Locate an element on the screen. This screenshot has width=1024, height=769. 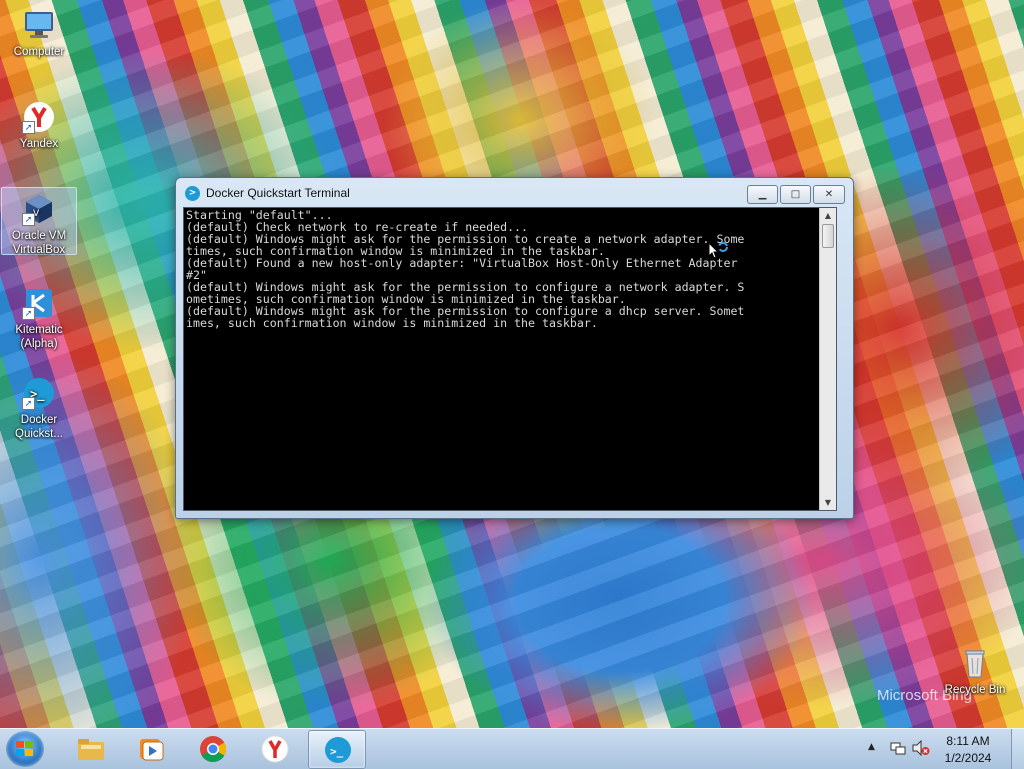
maximize-icon: □ is located at coordinates (795, 194).